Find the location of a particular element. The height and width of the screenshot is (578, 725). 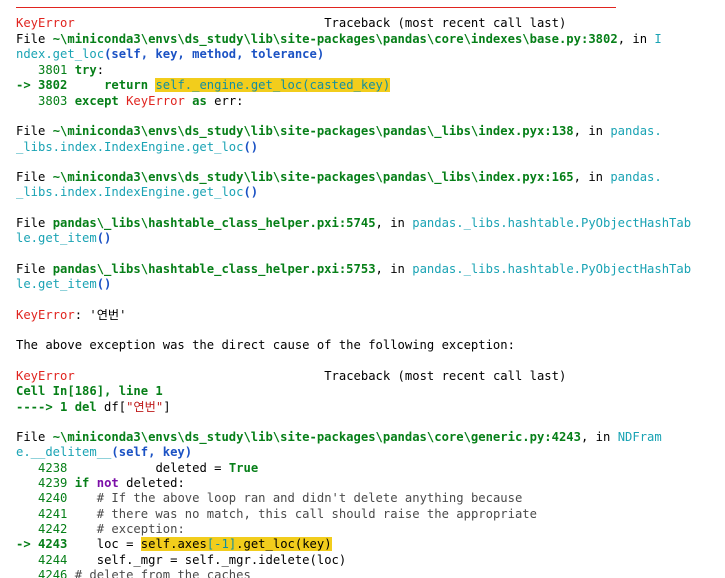

function-args: (self, key) is located at coordinates (152, 452).